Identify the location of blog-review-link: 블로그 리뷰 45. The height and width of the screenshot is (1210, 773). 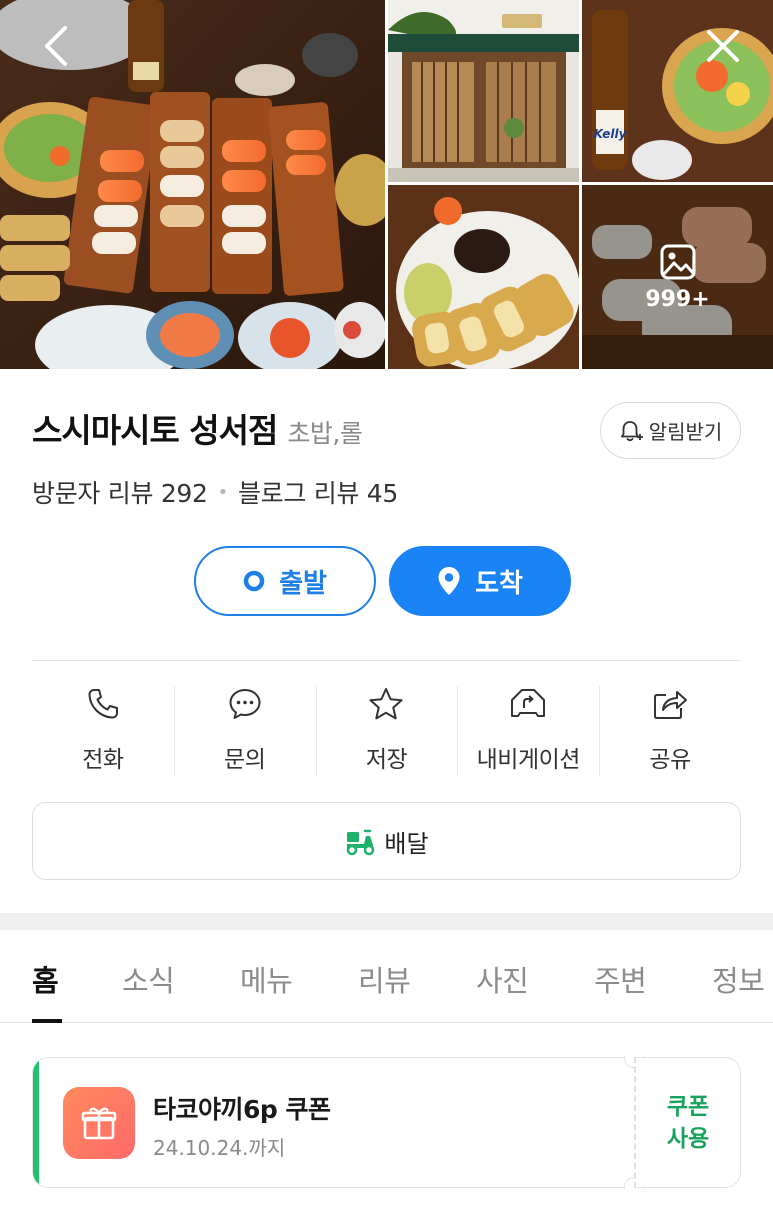
(318, 492).